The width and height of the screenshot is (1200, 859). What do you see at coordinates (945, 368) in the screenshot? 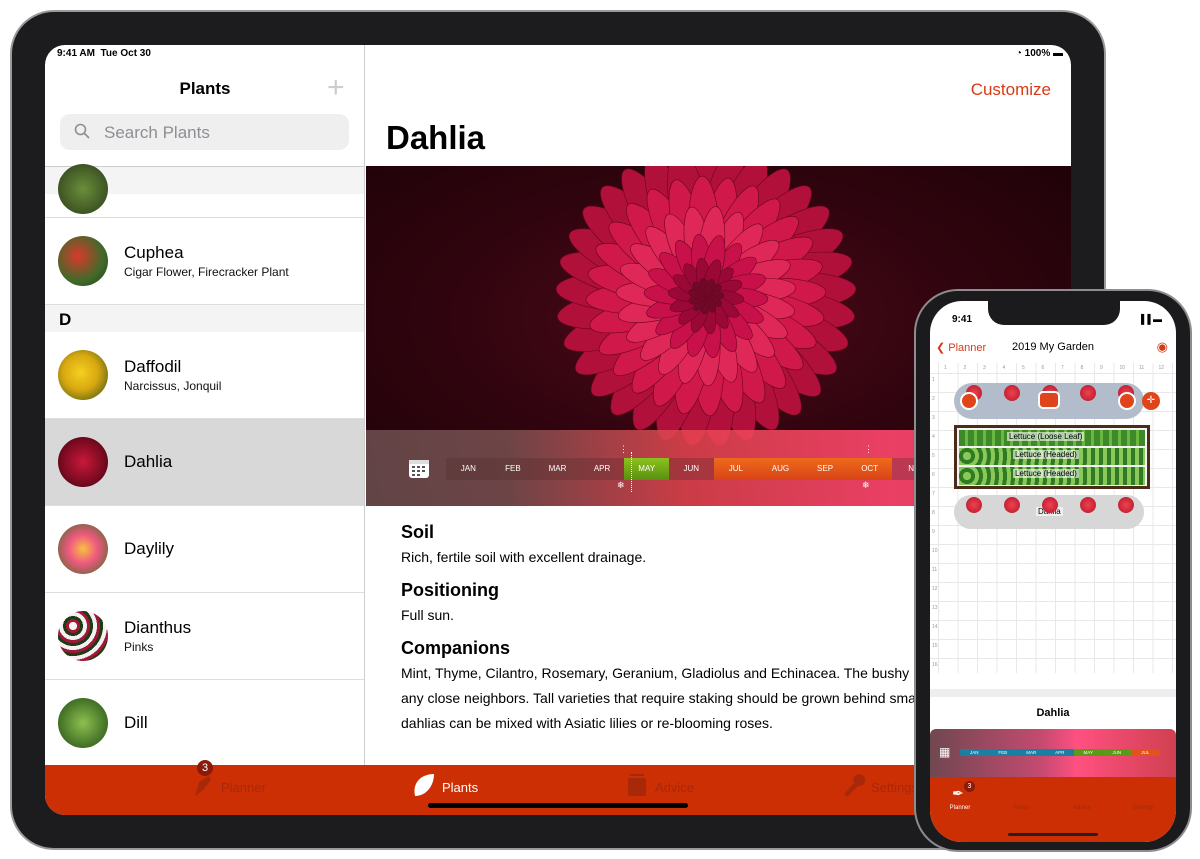
I see `column-number: 1` at bounding box center [945, 368].